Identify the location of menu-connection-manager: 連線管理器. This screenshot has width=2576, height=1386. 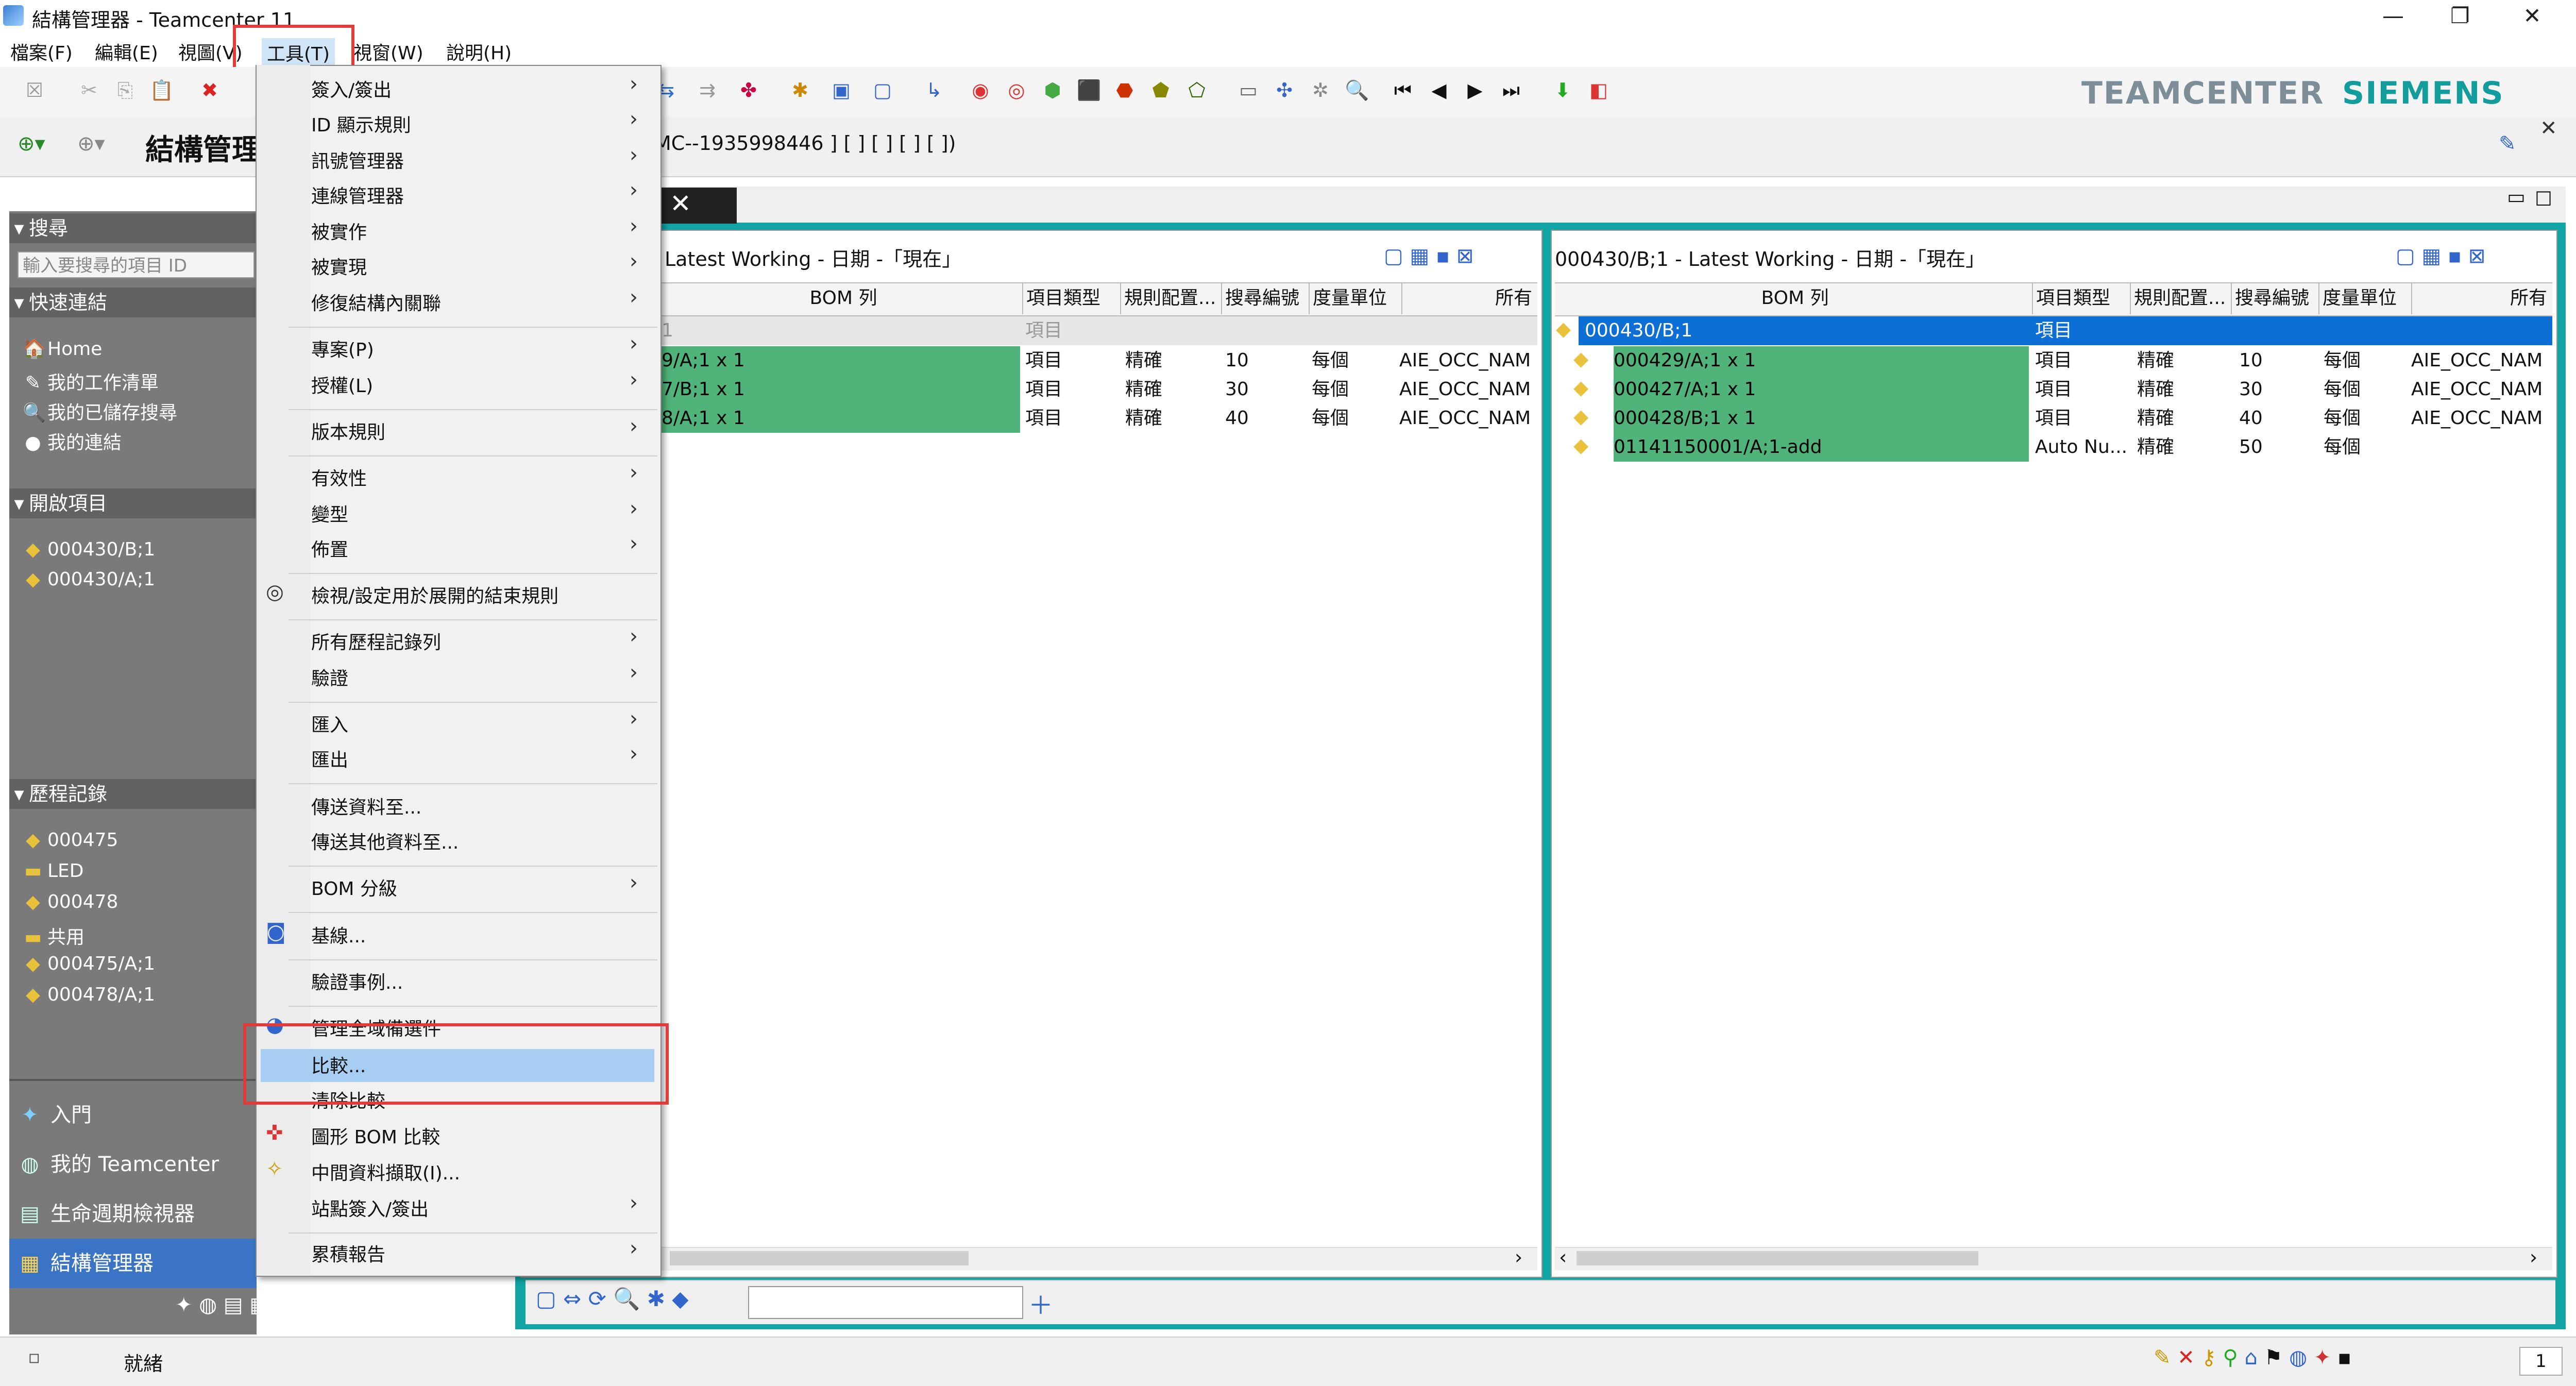
(357, 194).